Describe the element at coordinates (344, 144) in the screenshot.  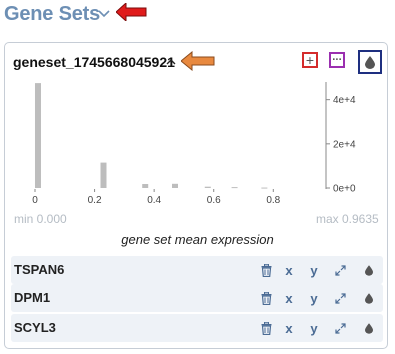
I see `y-tick-label: 2e+4` at that location.